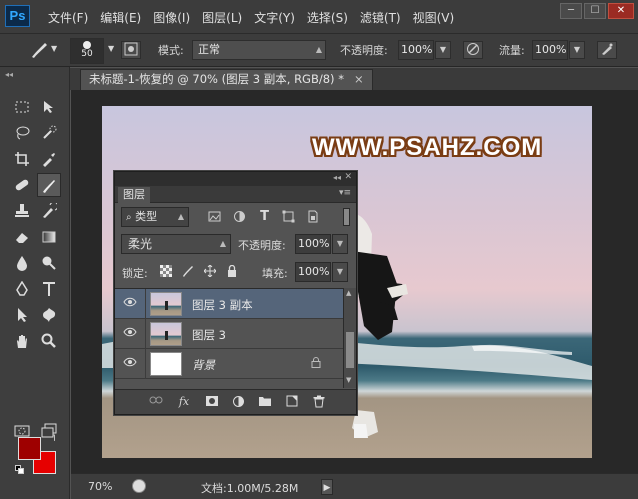  I want to click on shape-tool, so click(49, 315).